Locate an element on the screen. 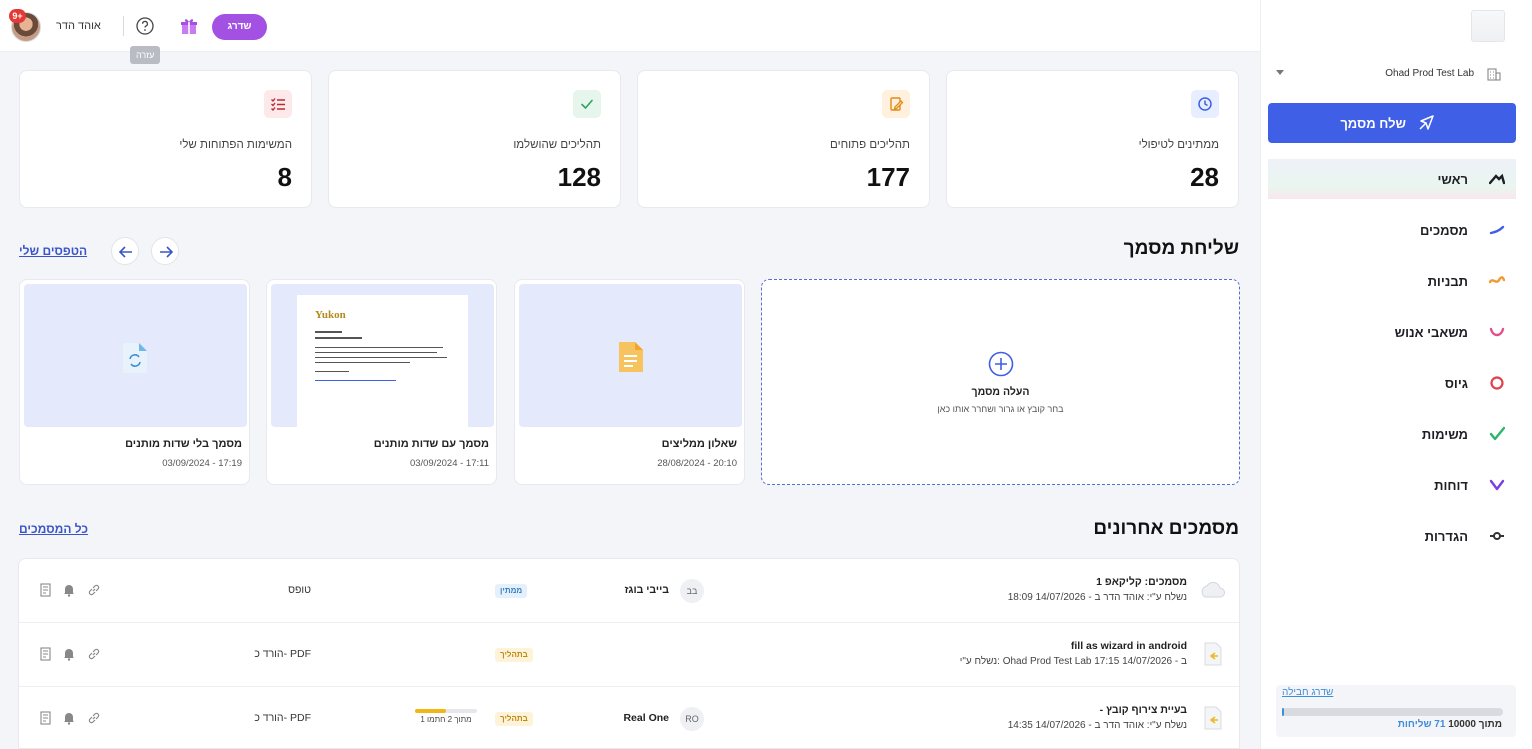  org-name: Ohad Prod Test Lab is located at coordinates (1429, 73).